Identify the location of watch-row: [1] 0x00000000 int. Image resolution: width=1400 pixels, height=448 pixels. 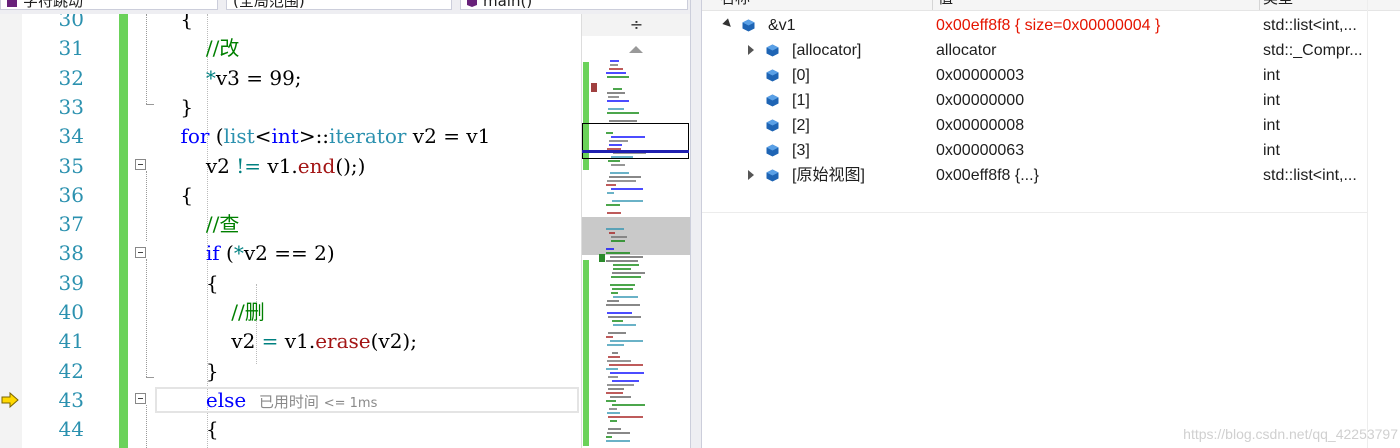
(1034, 100).